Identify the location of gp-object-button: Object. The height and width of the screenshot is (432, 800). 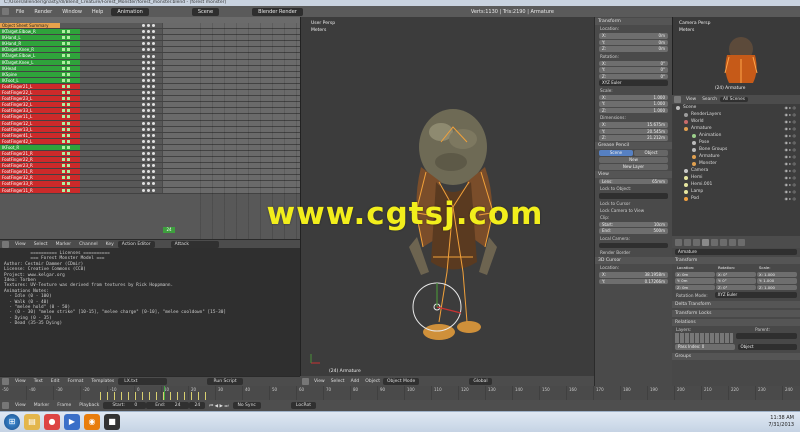
(651, 152).